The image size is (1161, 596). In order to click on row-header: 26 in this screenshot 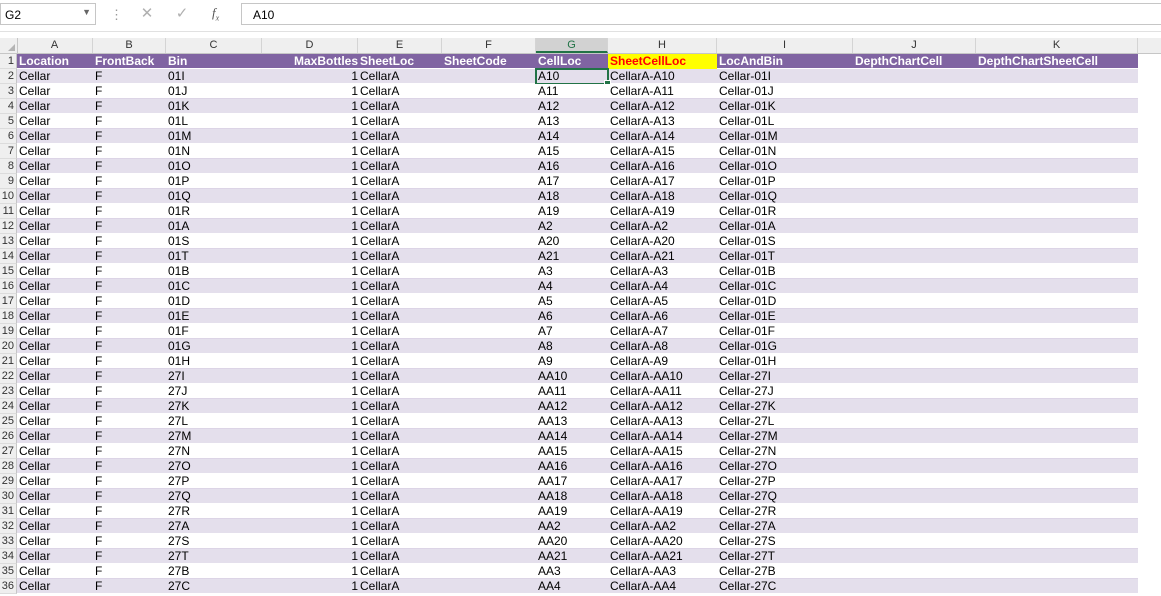, I will do `click(8, 436)`.